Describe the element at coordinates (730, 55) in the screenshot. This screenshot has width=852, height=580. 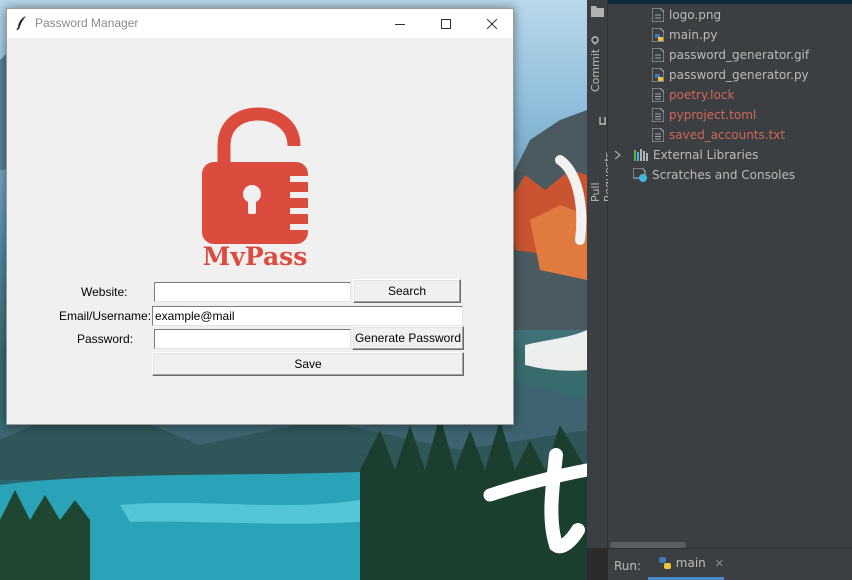
I see `tree-item-password-generator-gif: password_generator.gif` at that location.